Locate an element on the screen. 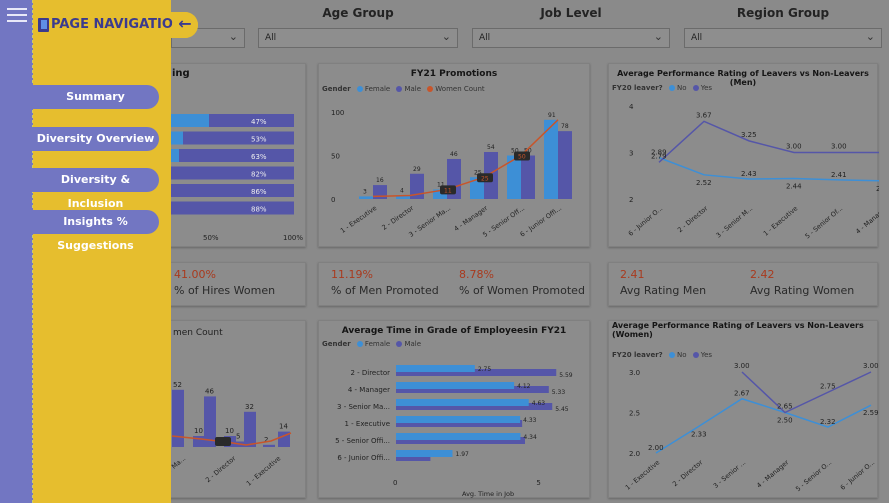  hamburger-menu-icon is located at coordinates (17, 16).